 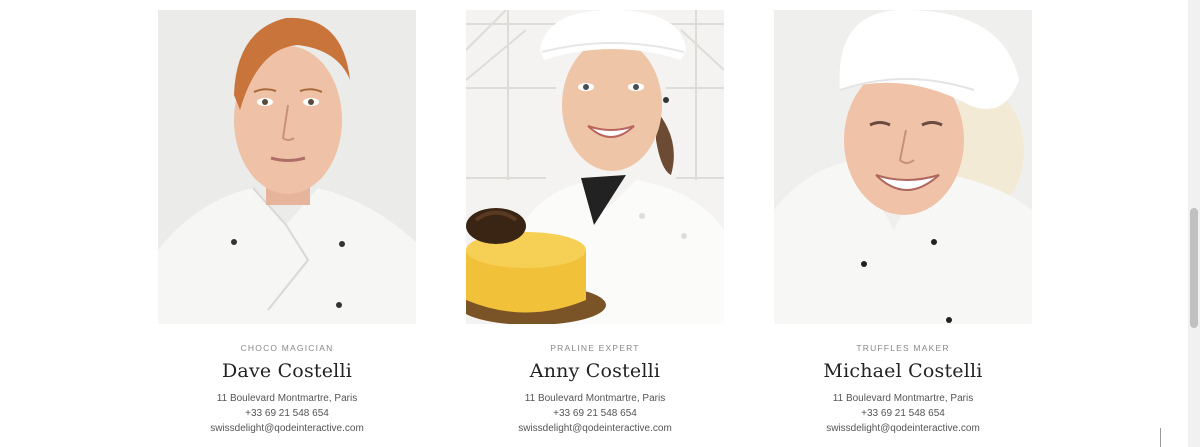 What do you see at coordinates (287, 371) in the screenshot?
I see `team-member-name: Dave Costelli` at bounding box center [287, 371].